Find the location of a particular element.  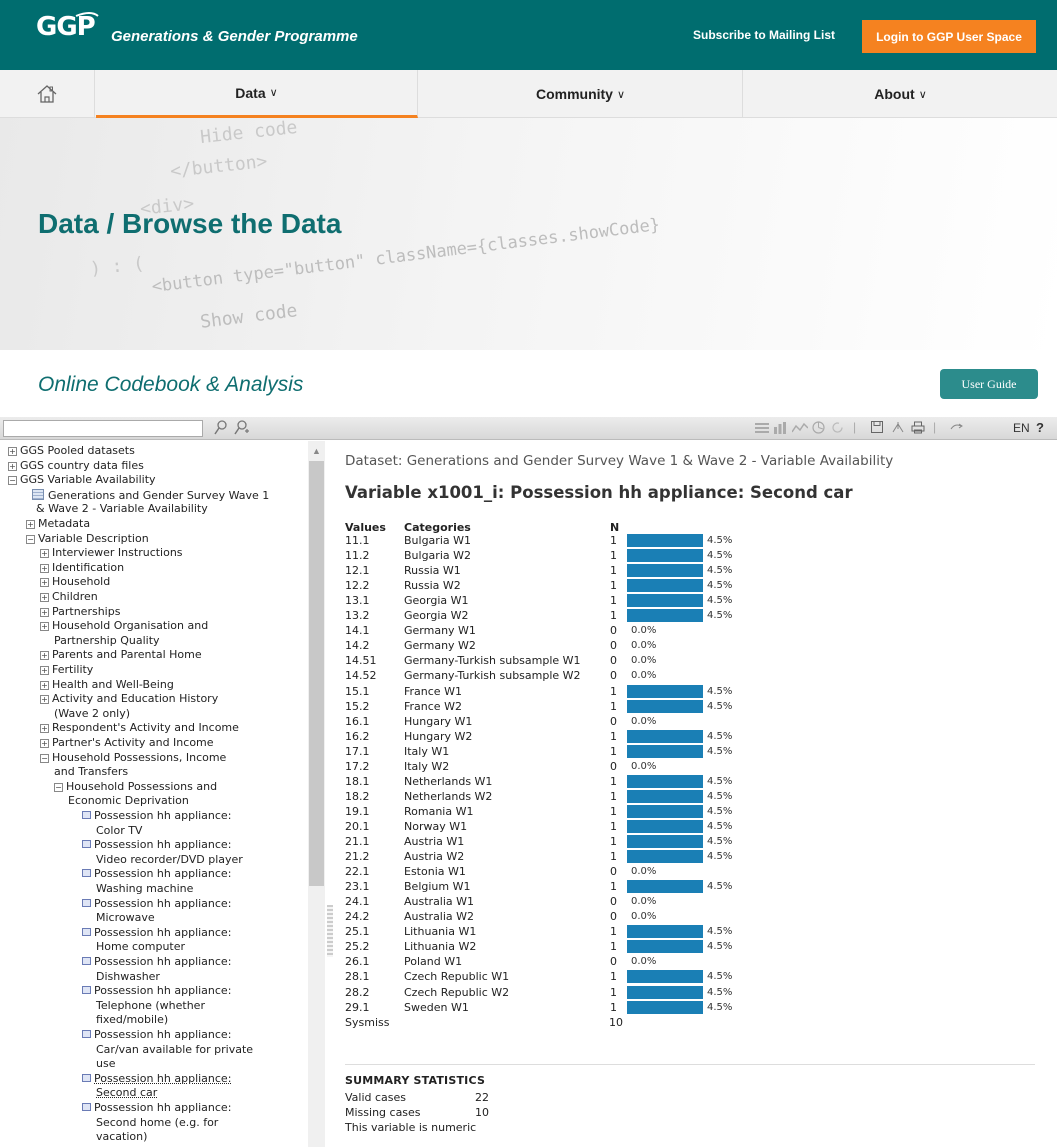

tree-item-continuation: Video recorder/DVD player is located at coordinates (169, 859).